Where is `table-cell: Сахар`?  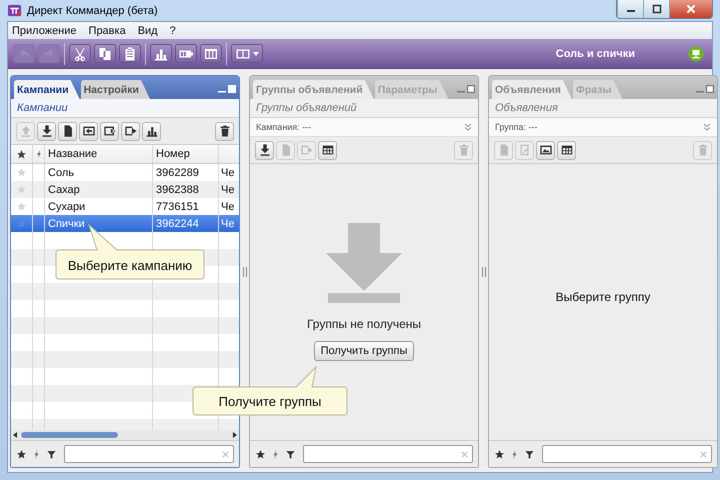
table-cell: Сахар is located at coordinates (64, 190).